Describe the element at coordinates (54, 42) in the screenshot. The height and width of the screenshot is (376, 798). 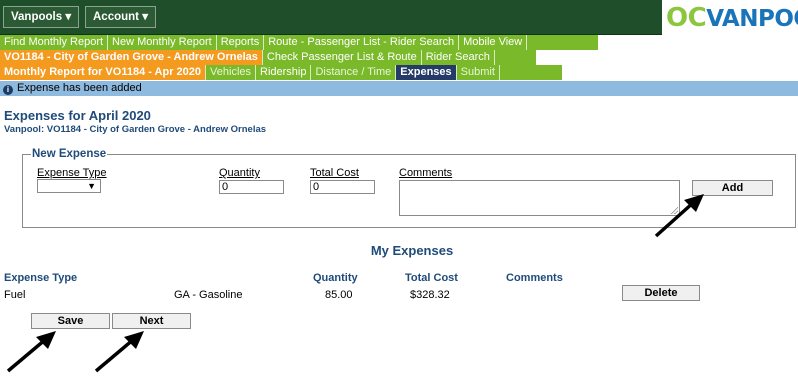
I see `nav-find-monthly-report: Find Monthly Report` at that location.